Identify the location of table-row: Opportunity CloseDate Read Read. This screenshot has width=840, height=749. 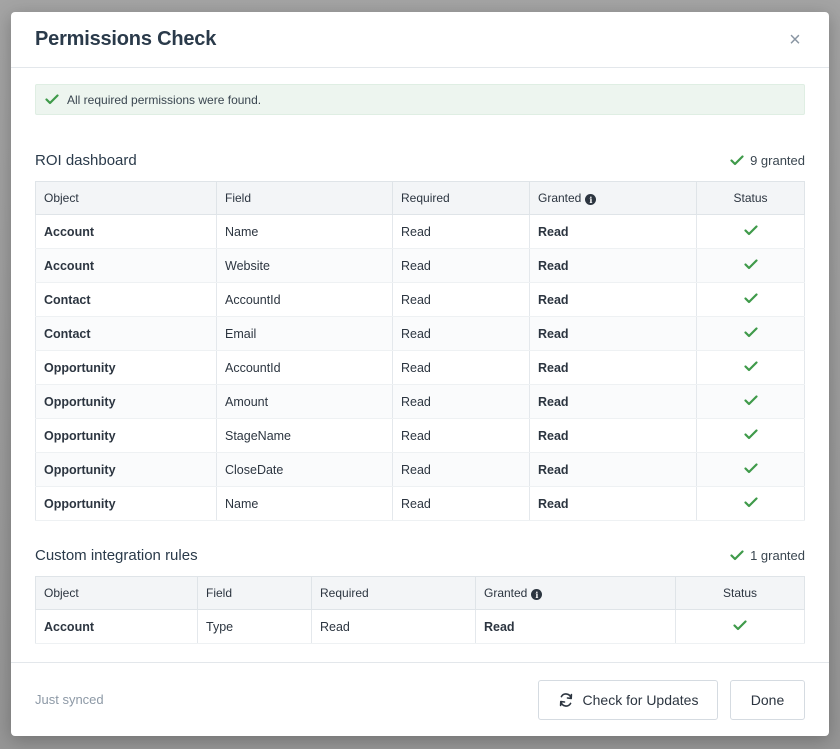
(420, 469).